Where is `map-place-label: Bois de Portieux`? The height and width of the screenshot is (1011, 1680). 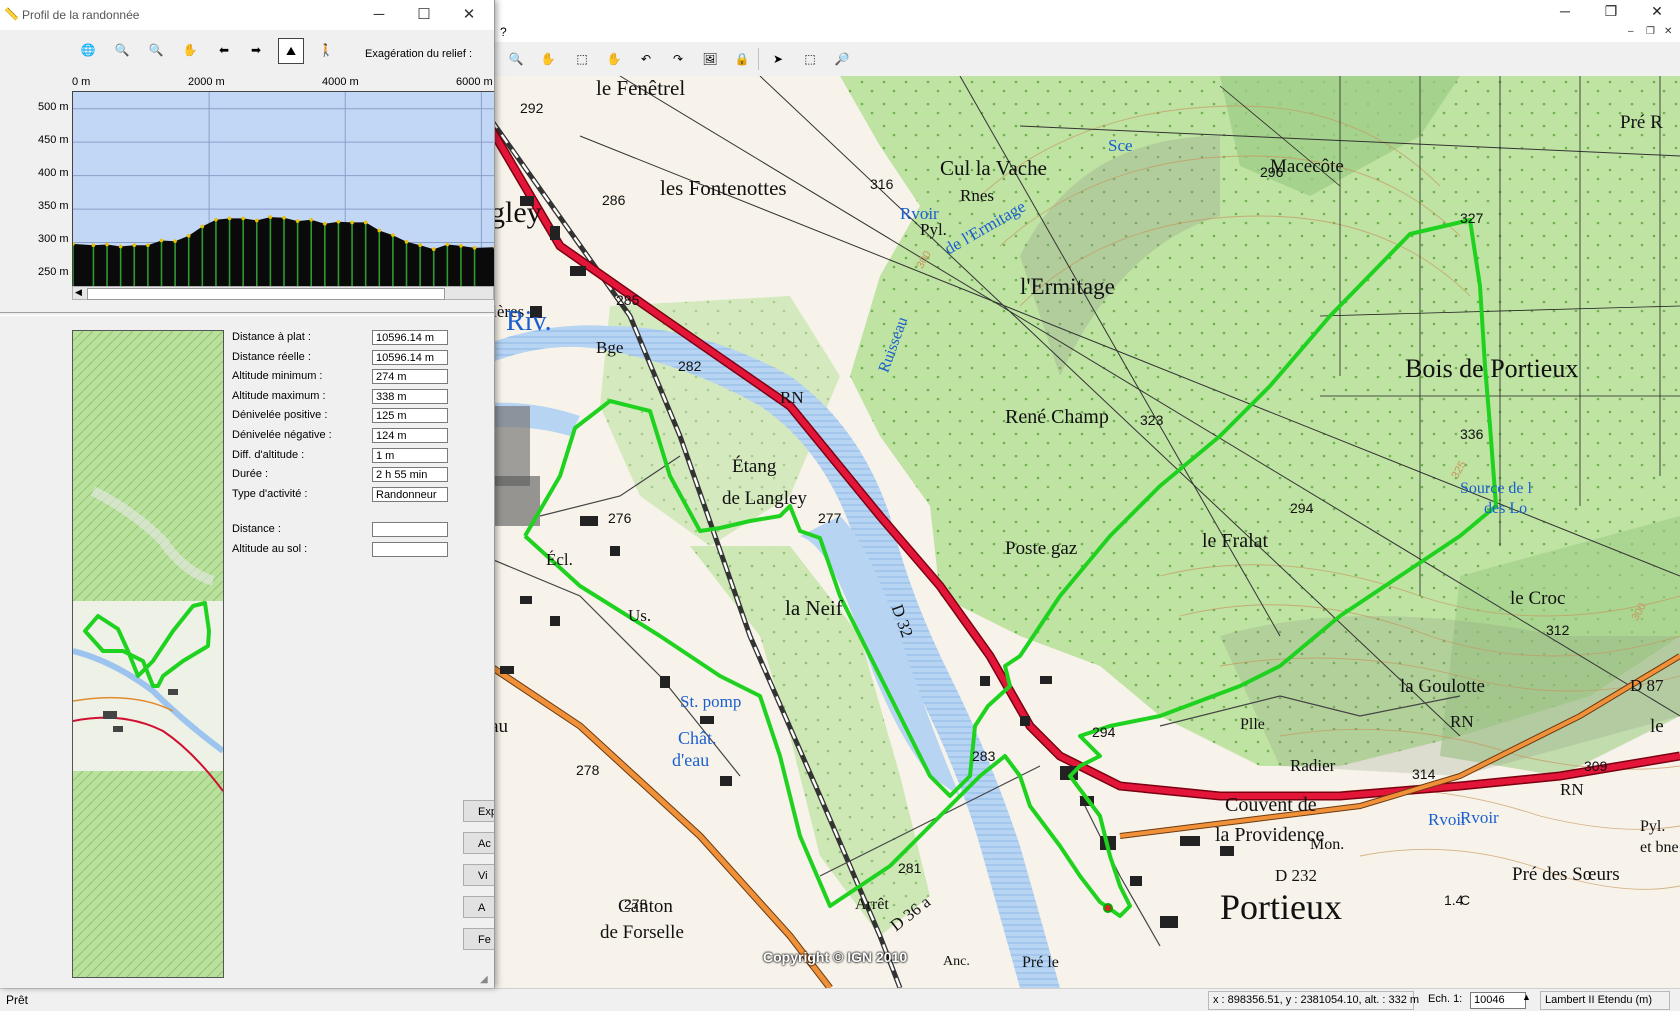
map-place-label: Bois de Portieux is located at coordinates (1492, 368).